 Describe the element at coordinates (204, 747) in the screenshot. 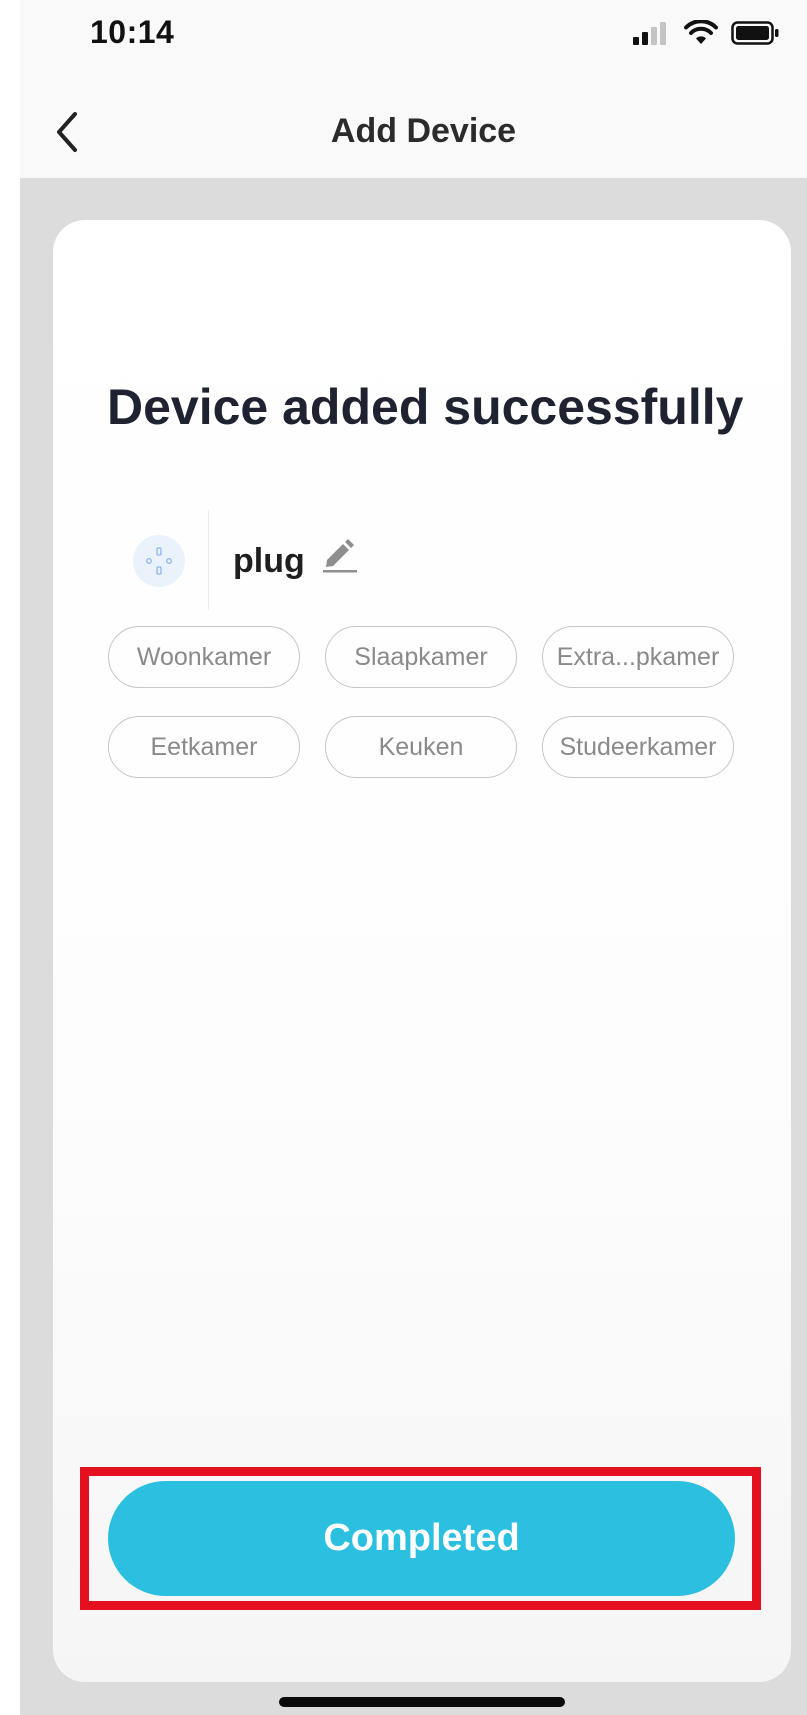

I see `room-chip: Eetkamer` at that location.